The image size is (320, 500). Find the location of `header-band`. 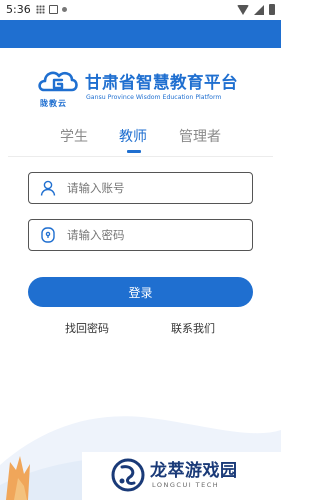

header-band is located at coordinates (140, 34).